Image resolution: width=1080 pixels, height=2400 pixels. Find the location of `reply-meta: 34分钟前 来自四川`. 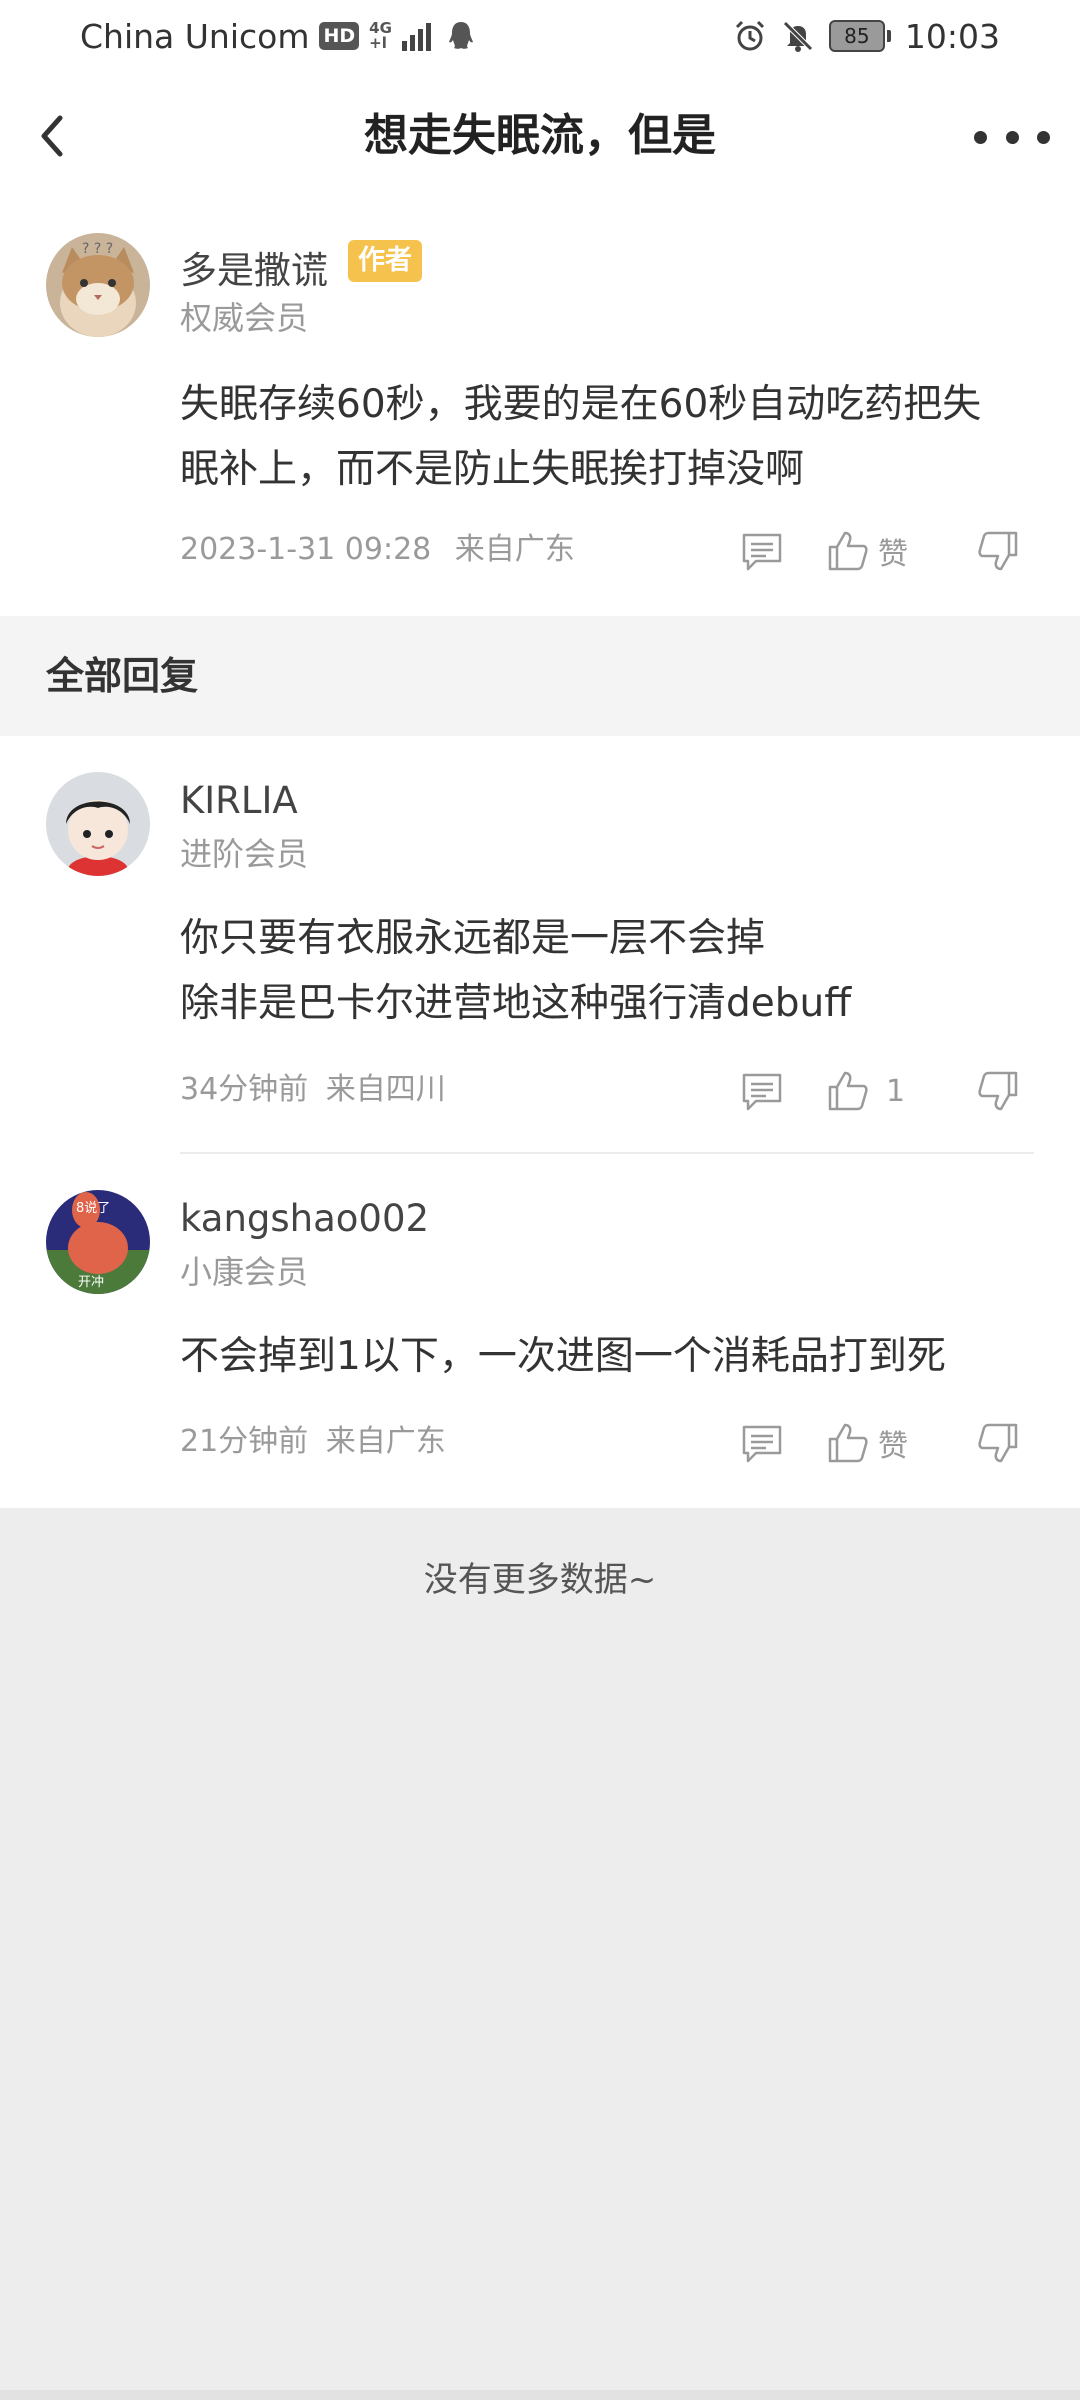

reply-meta: 34分钟前 来自四川 is located at coordinates (313, 1090).